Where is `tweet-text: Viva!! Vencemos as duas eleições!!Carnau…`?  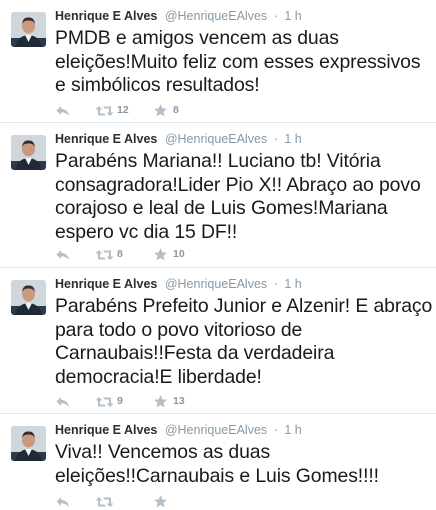 tweet-text: Viva!! Vencemos as duas eleições!!Carnau… is located at coordinates (217, 464).